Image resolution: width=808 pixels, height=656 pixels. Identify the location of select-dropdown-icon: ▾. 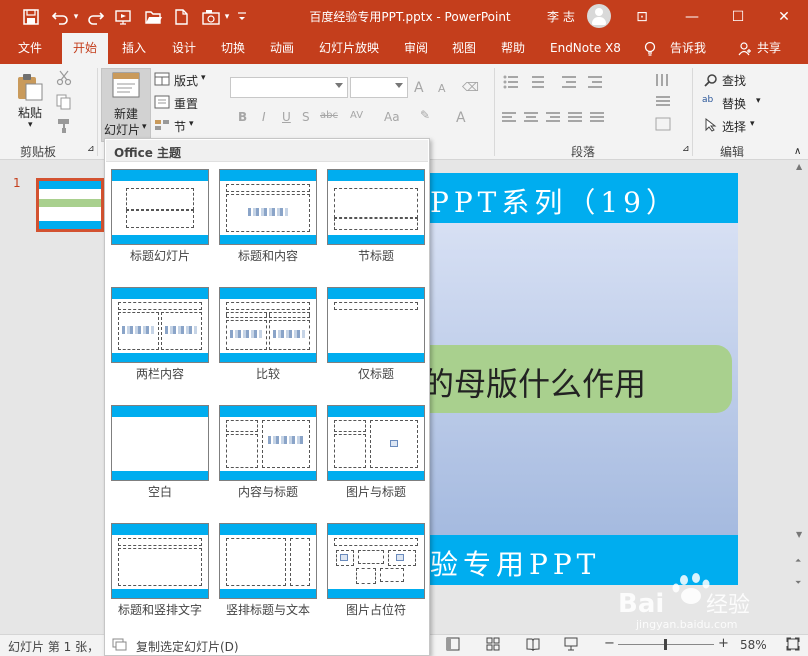
(752, 124).